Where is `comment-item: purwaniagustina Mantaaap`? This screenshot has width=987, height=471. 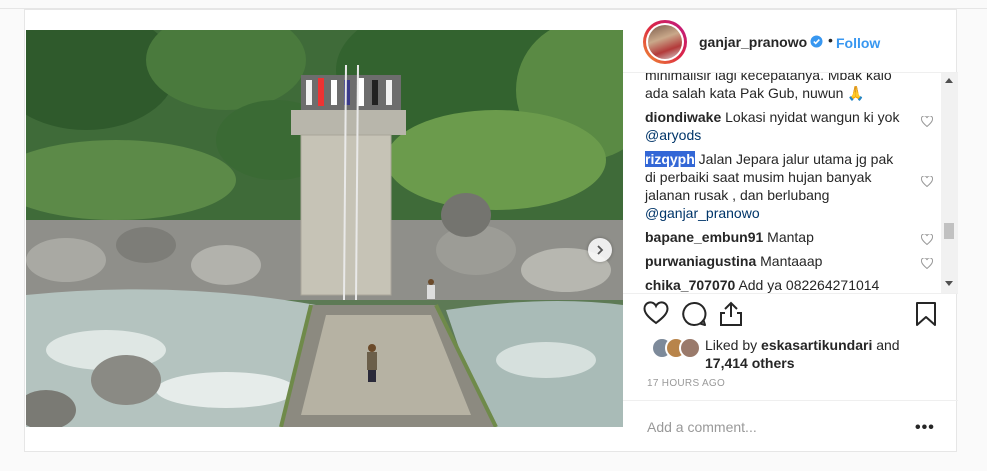 comment-item: purwaniagustina Mantaaap is located at coordinates (789, 261).